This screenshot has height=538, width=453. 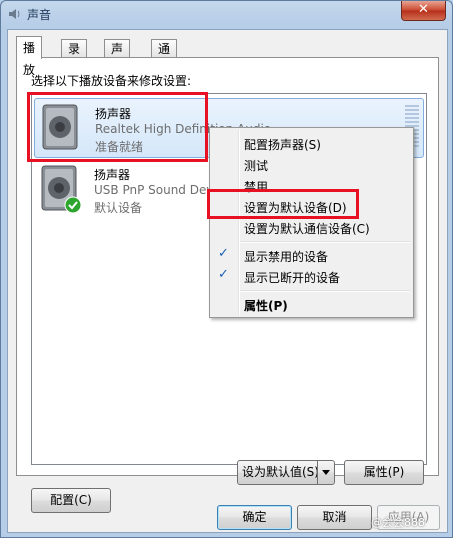 What do you see at coordinates (423, 11) in the screenshot?
I see `close-button: ✕` at bounding box center [423, 11].